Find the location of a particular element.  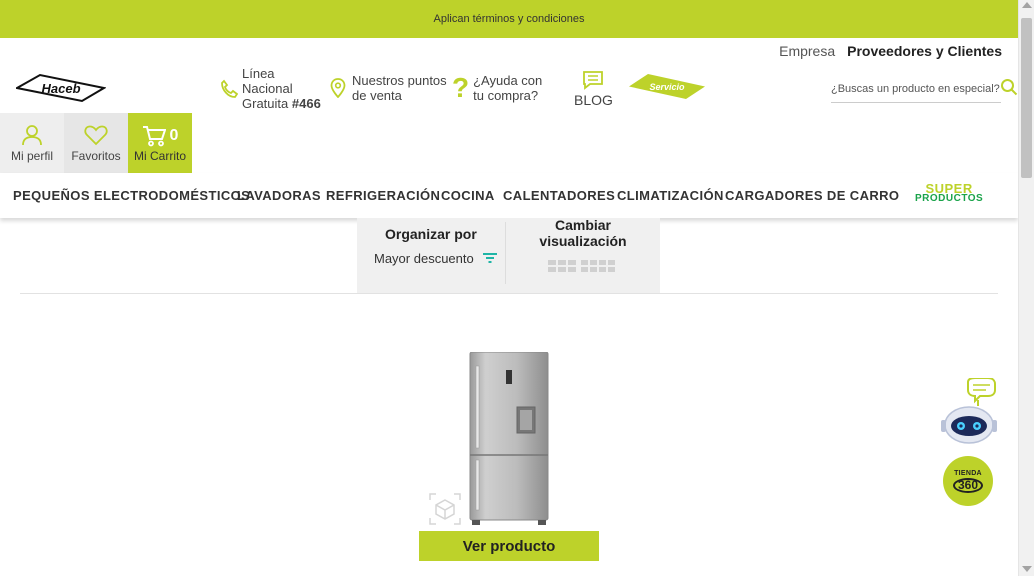

haceb-logo: Haceb is located at coordinates (60, 88).